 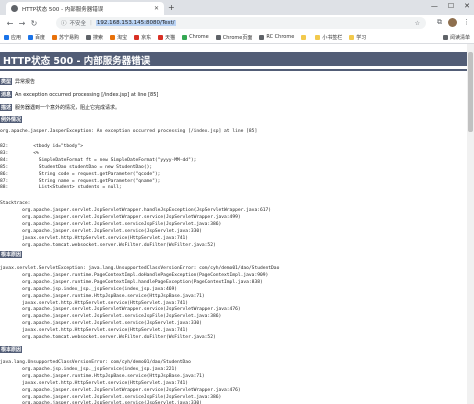 I want to click on back-icon: ←, so click(x=10, y=23).